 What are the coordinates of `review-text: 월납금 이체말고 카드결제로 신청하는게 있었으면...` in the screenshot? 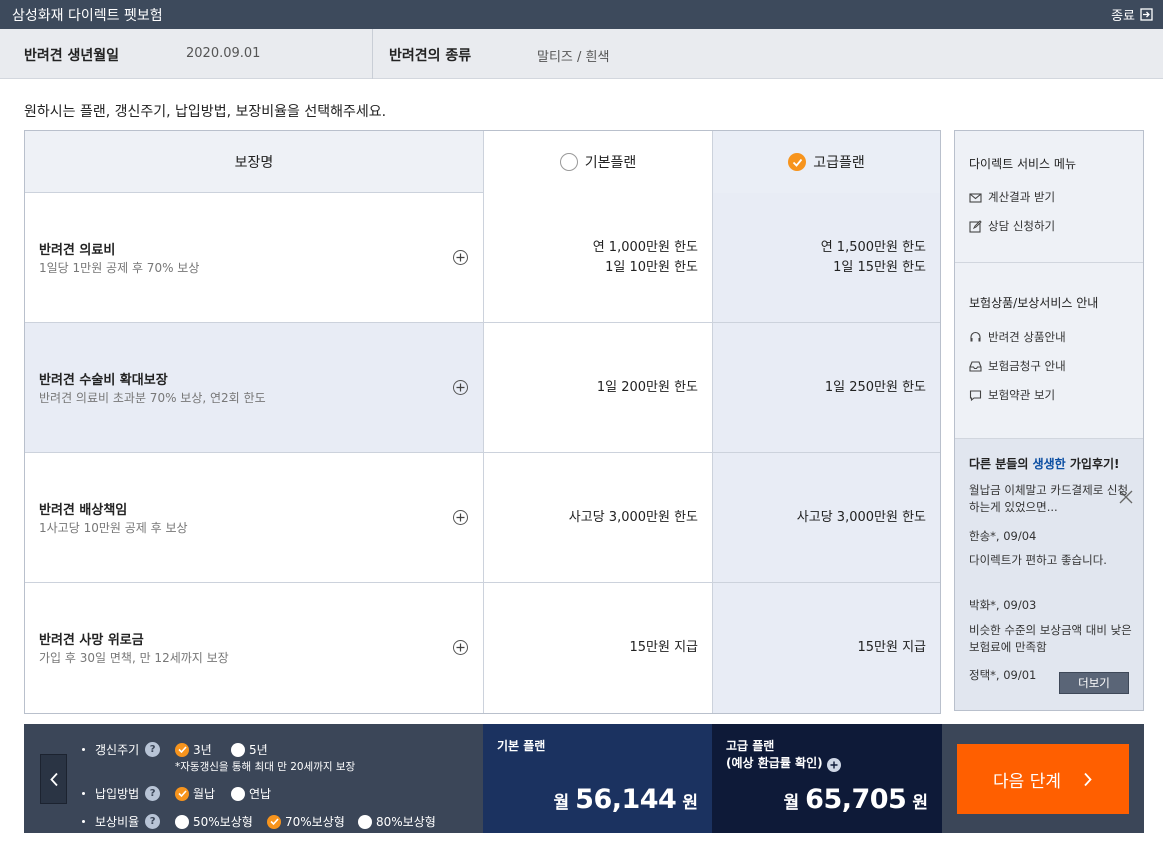 It's located at (1049, 498).